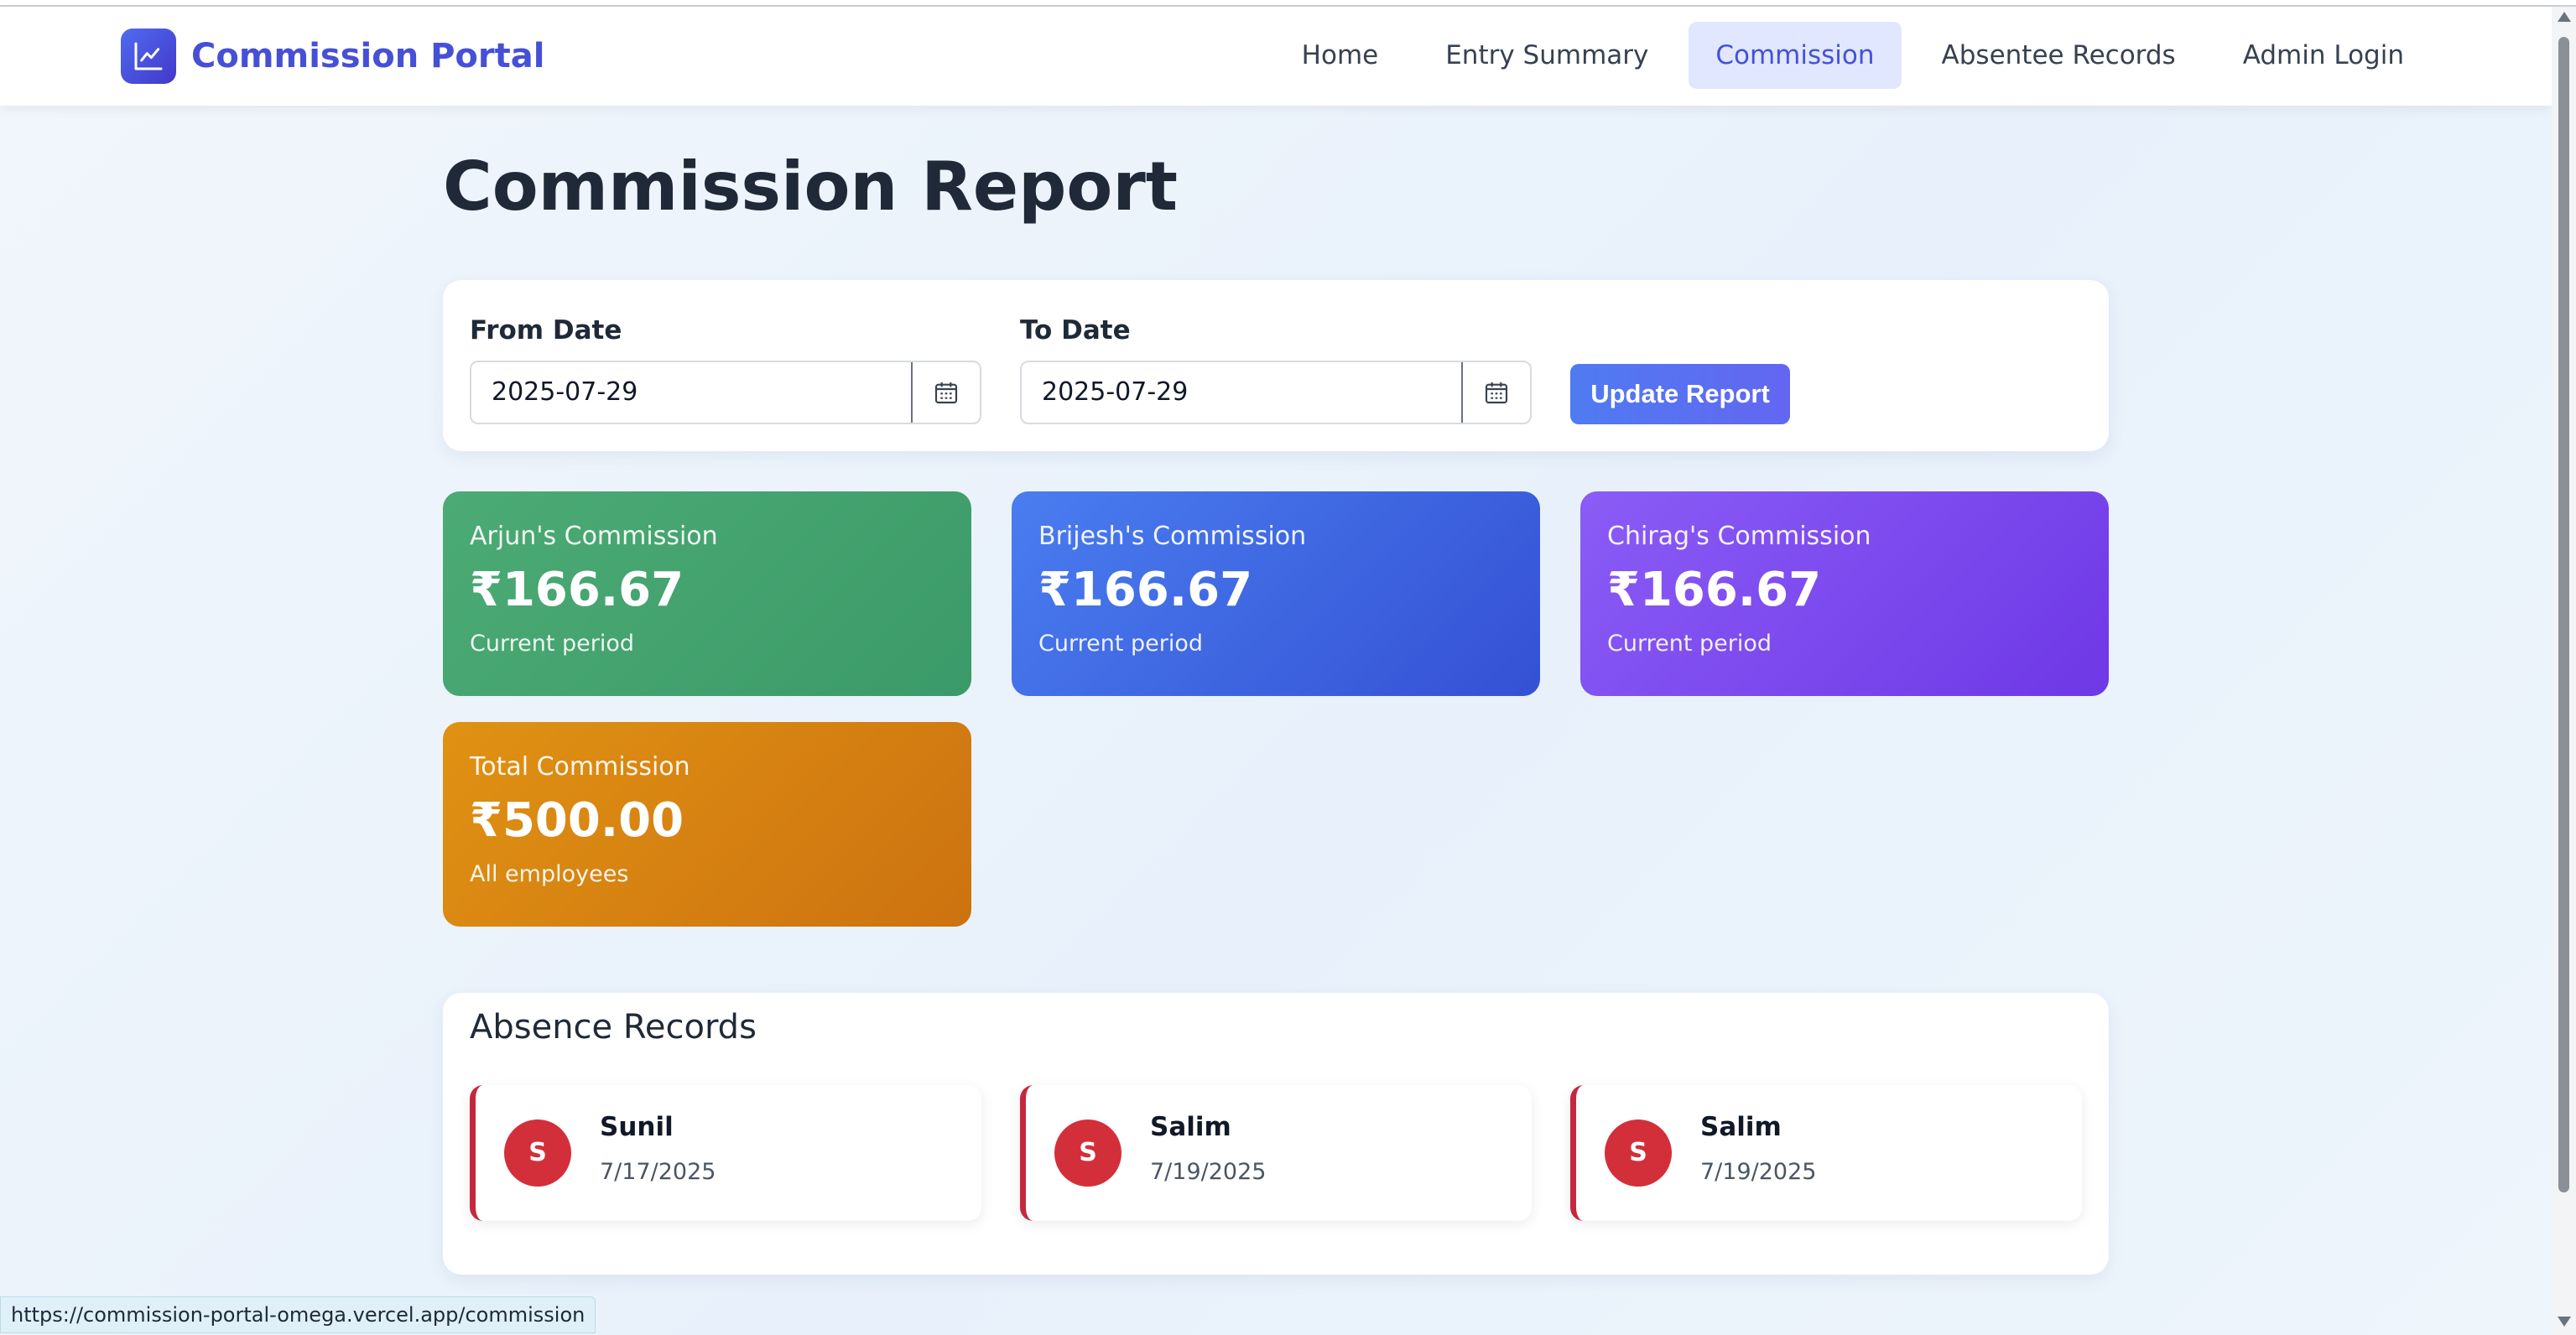  I want to click on vertical-scrollbar, so click(2564, 671).